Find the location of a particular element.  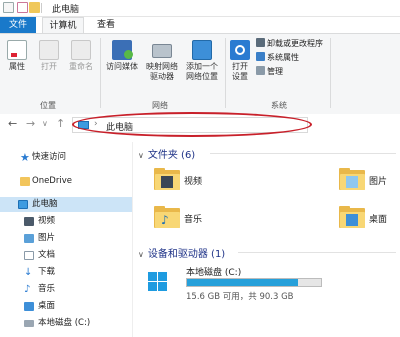

recent-chevron-icon: ∨ is located at coordinates (45, 123).